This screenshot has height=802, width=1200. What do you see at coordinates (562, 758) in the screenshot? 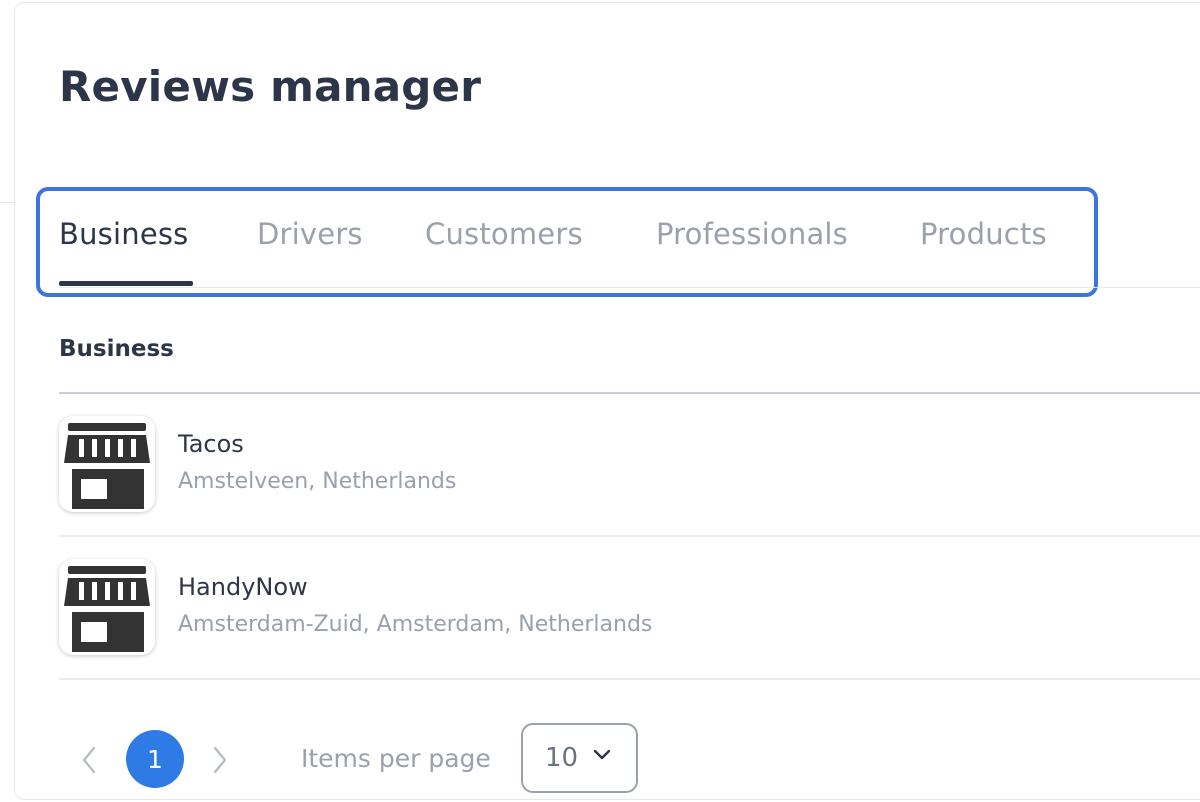
I see `items-per-page-value: 10` at bounding box center [562, 758].